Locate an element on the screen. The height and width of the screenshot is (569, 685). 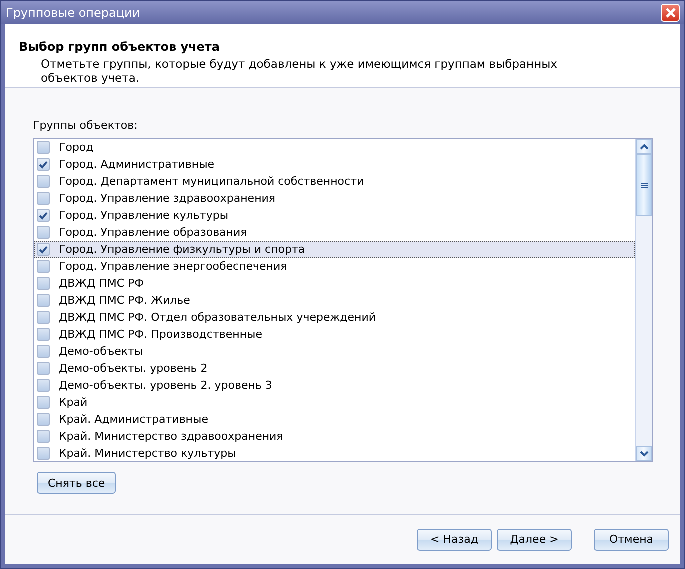
scrollbar is located at coordinates (643, 300).